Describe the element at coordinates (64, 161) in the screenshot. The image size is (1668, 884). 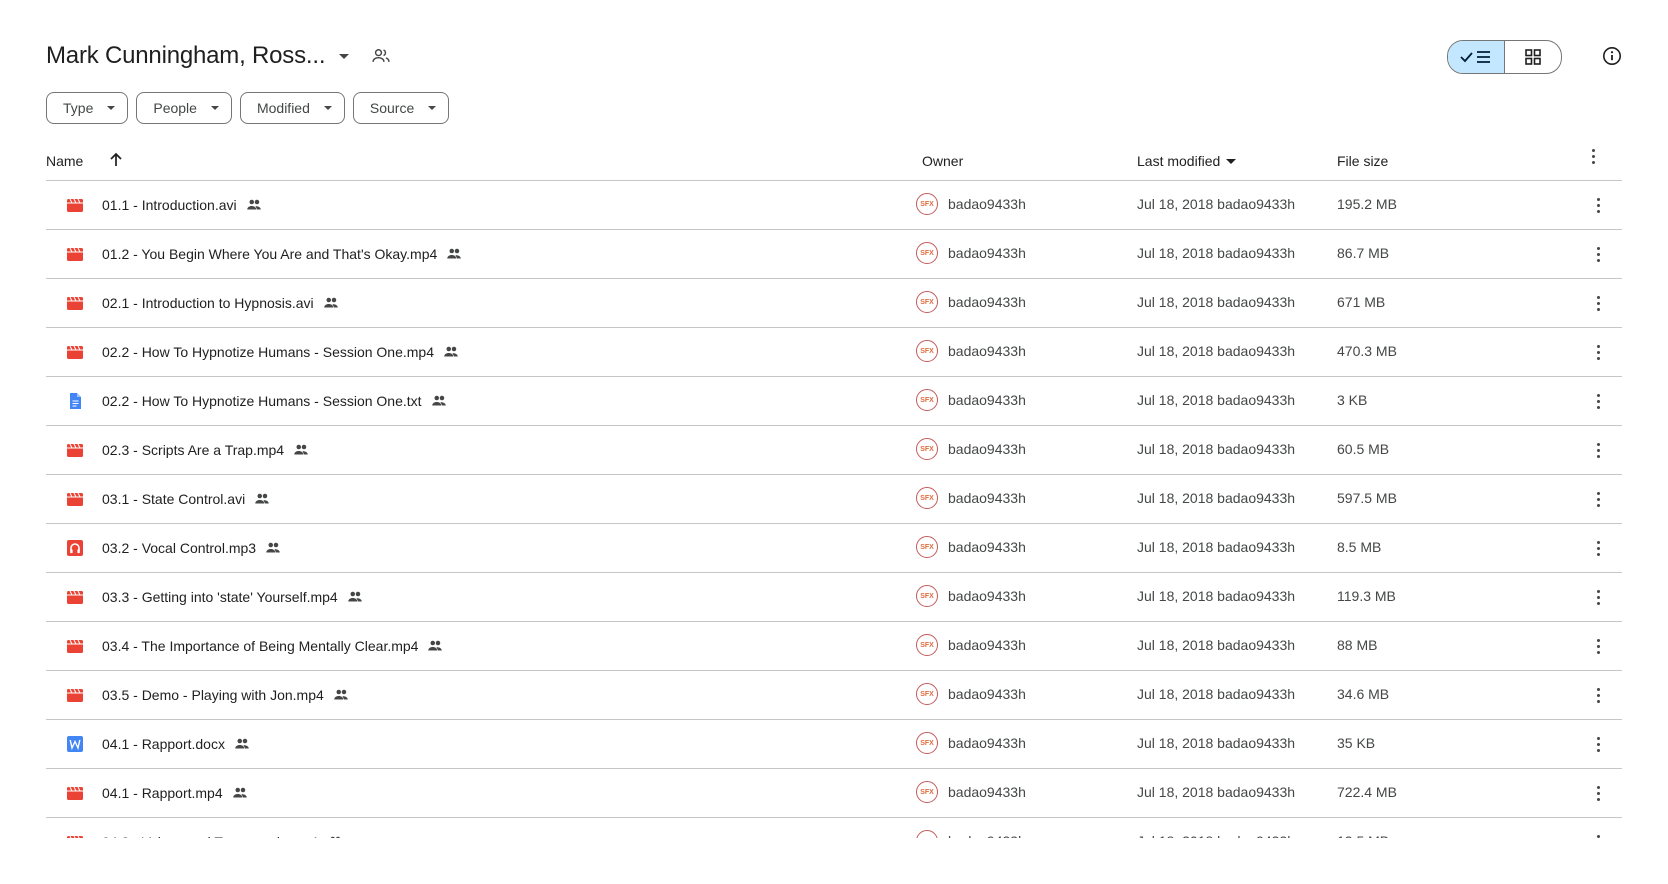
I see `column-name: Name` at that location.